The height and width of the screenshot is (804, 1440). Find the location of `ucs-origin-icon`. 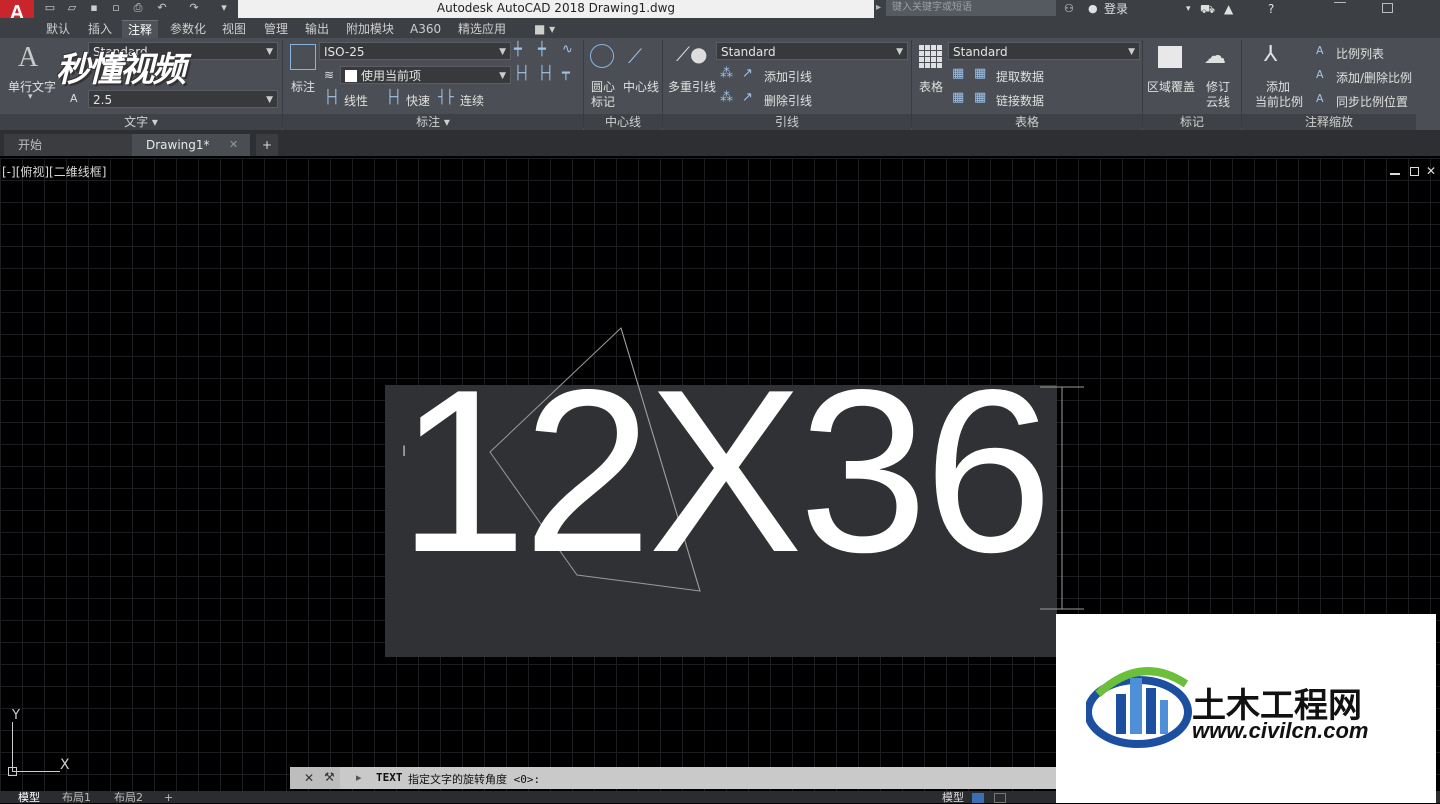

ucs-origin-icon is located at coordinates (12, 771).